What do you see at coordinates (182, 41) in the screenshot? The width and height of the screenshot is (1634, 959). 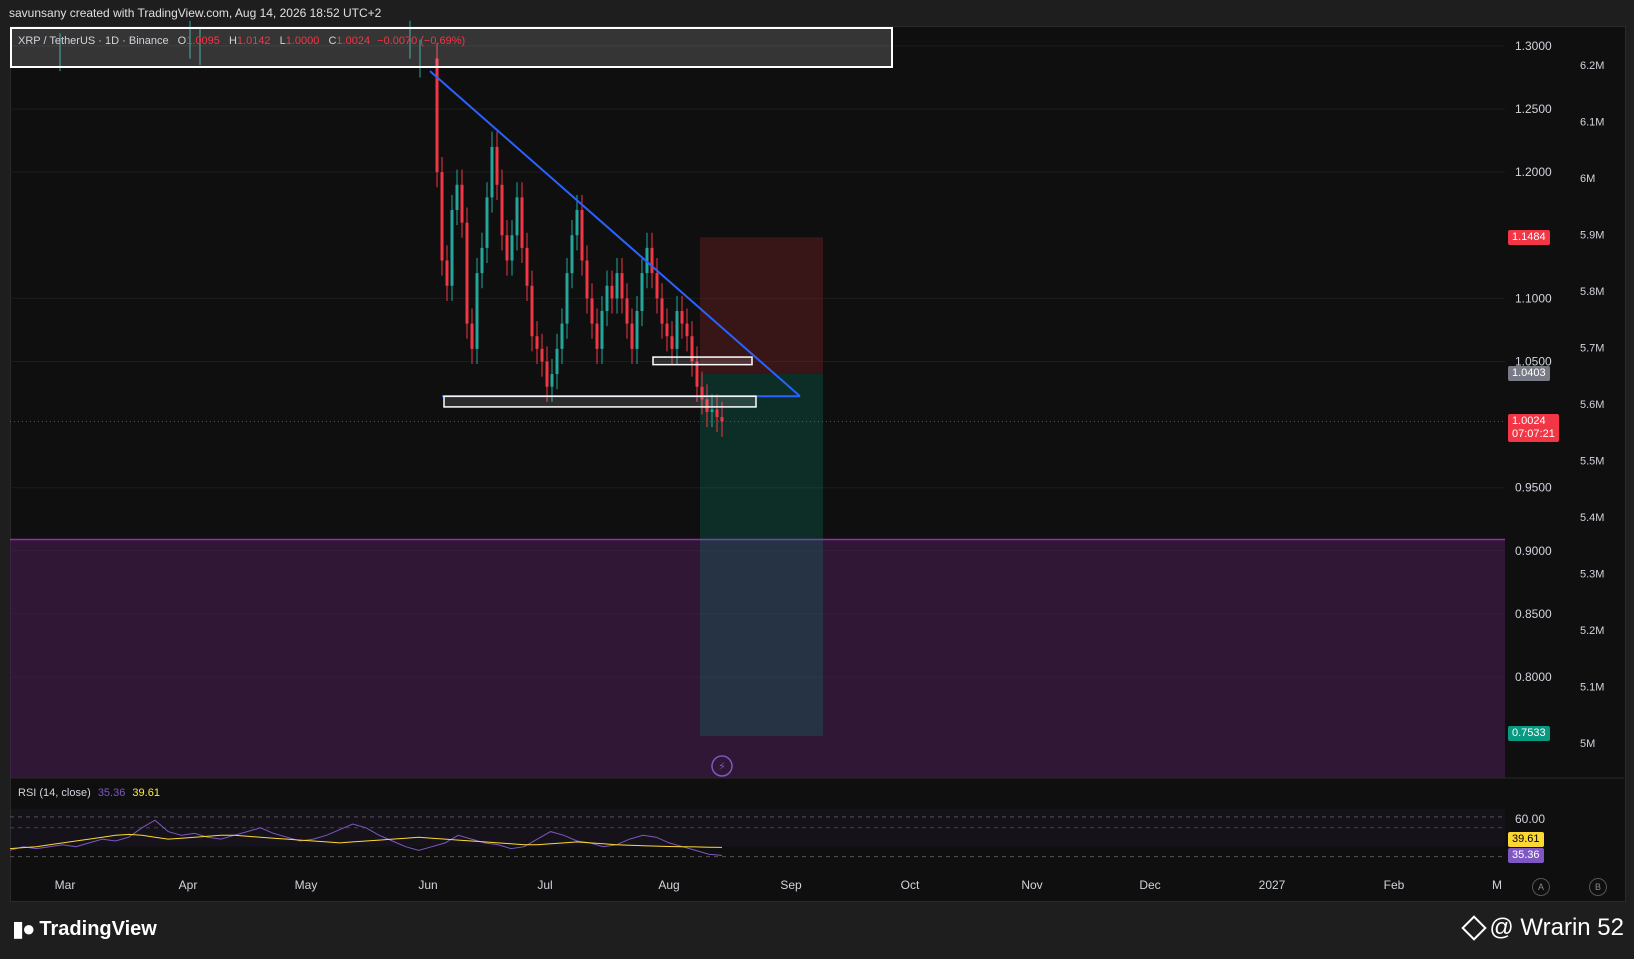 I see `open-label: O` at bounding box center [182, 41].